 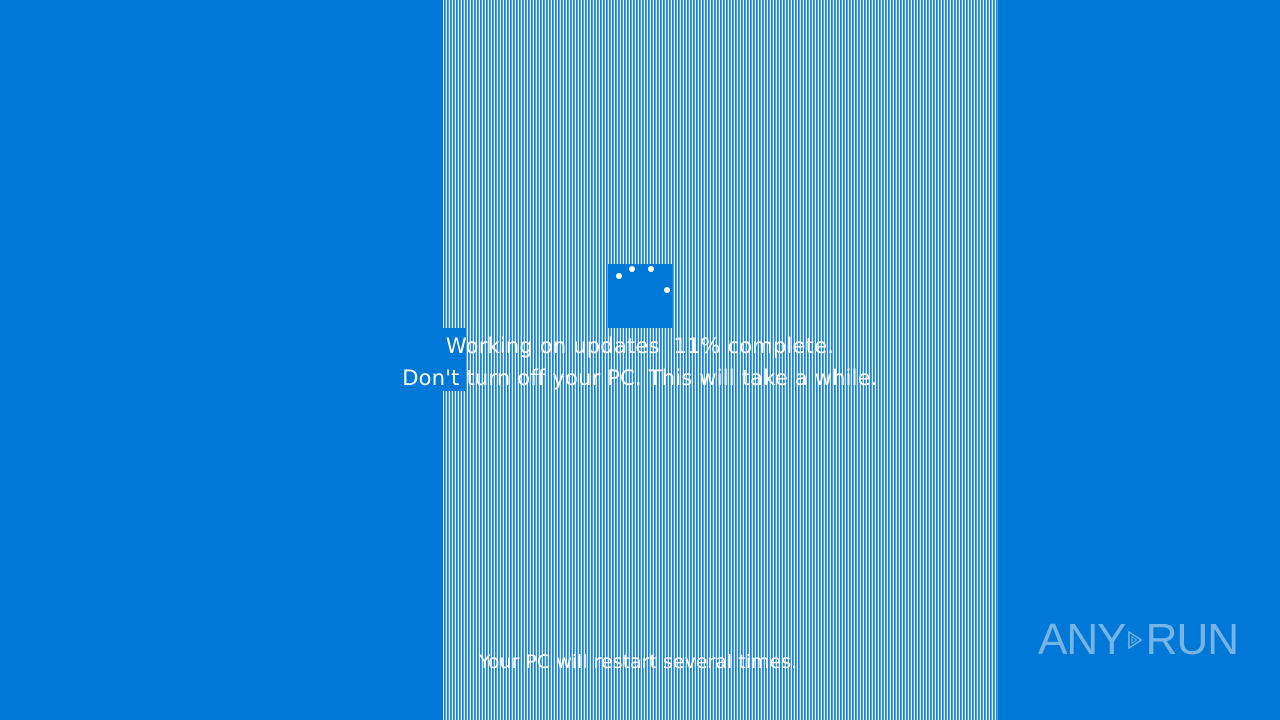 I want to click on update-progress-text: Working on updates 11% complete., so click(x=640, y=346).